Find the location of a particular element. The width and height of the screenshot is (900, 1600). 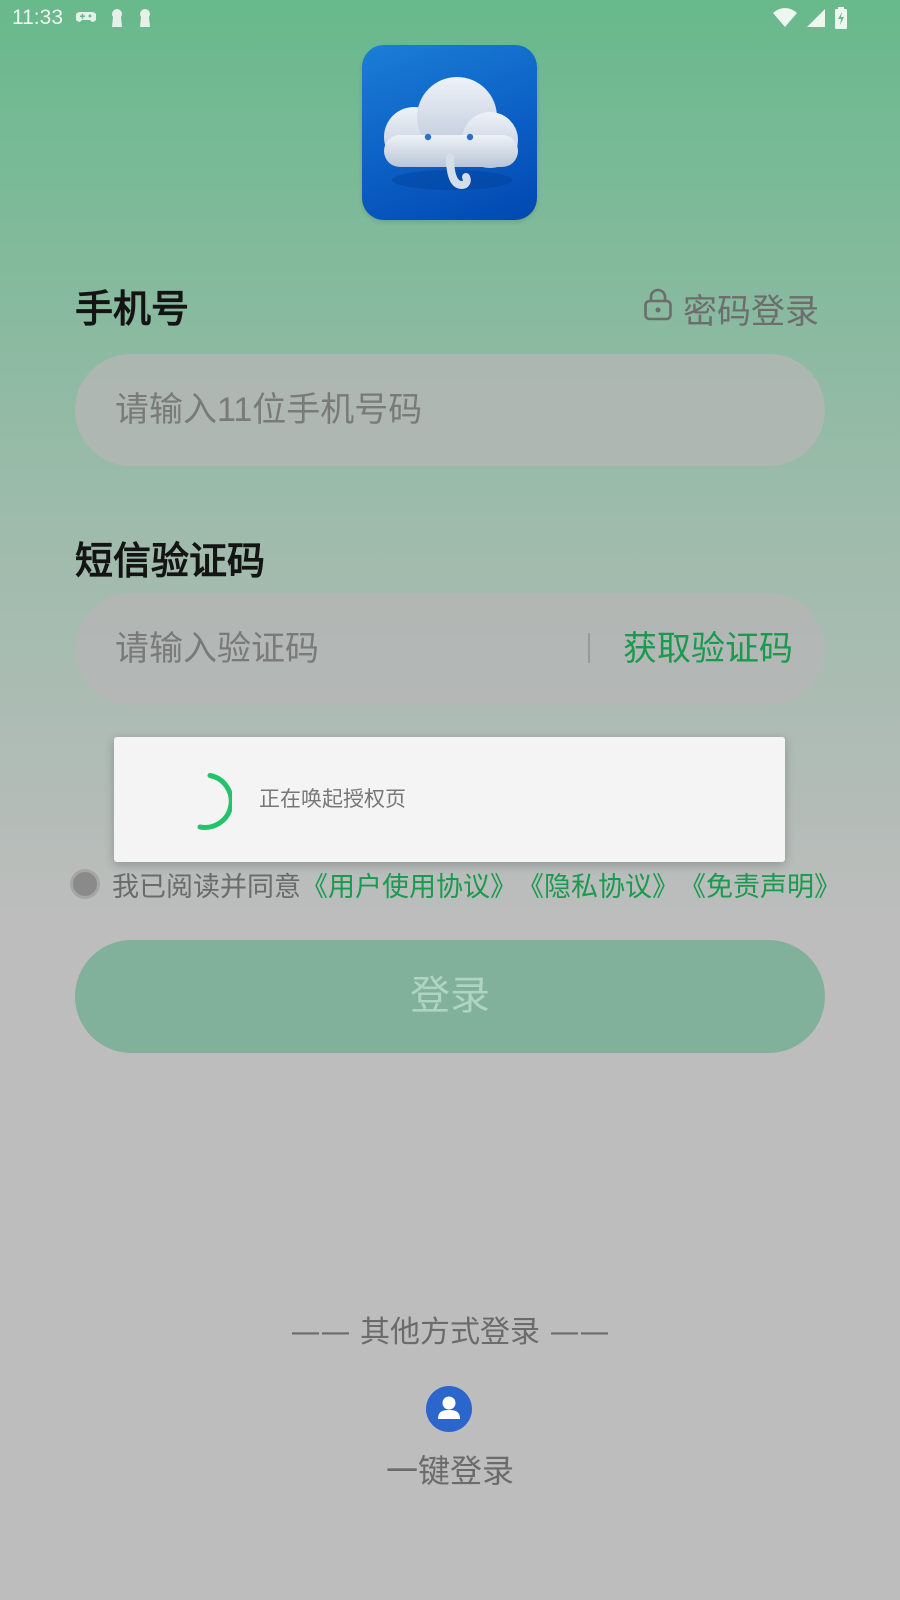

privacy-policy-link: 《隐私协议》 is located at coordinates (598, 884).